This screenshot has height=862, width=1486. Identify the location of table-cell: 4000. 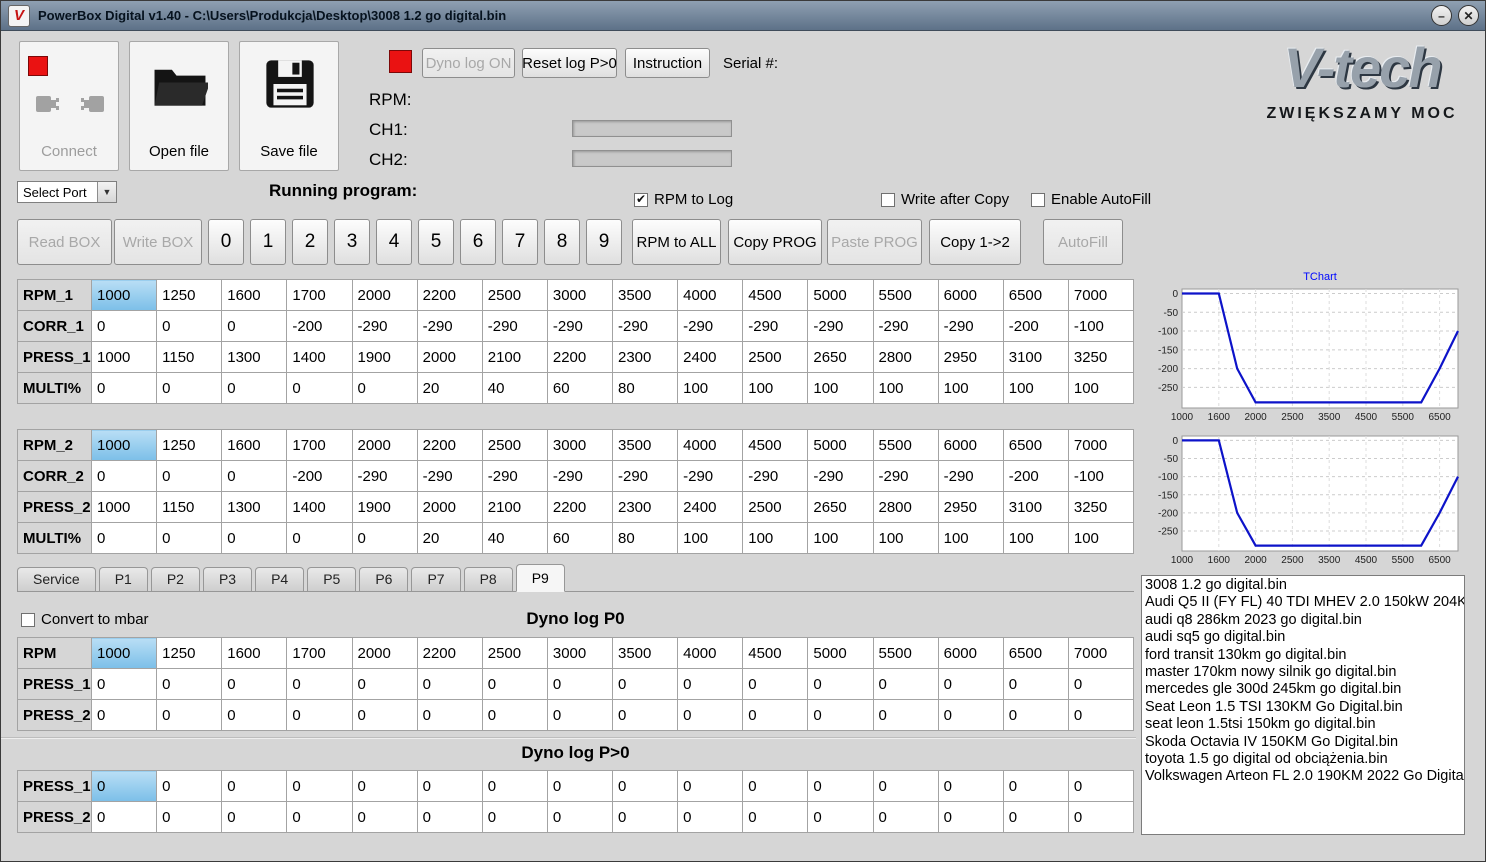
(710, 445).